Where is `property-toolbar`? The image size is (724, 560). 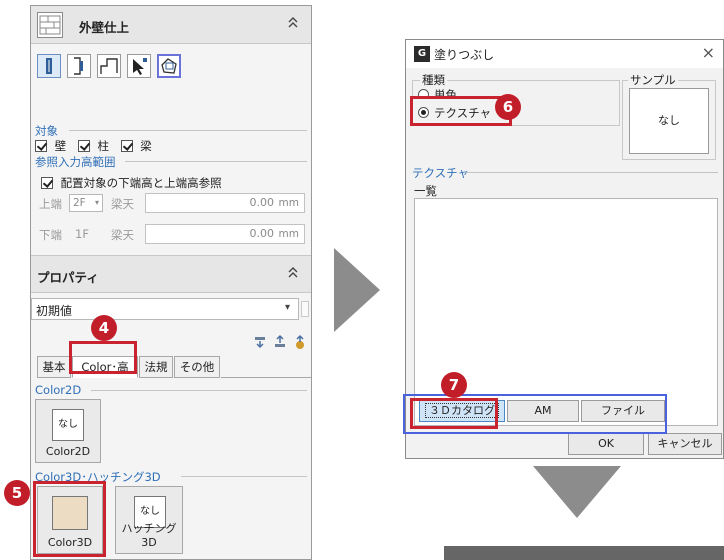
property-toolbar is located at coordinates (282, 343).